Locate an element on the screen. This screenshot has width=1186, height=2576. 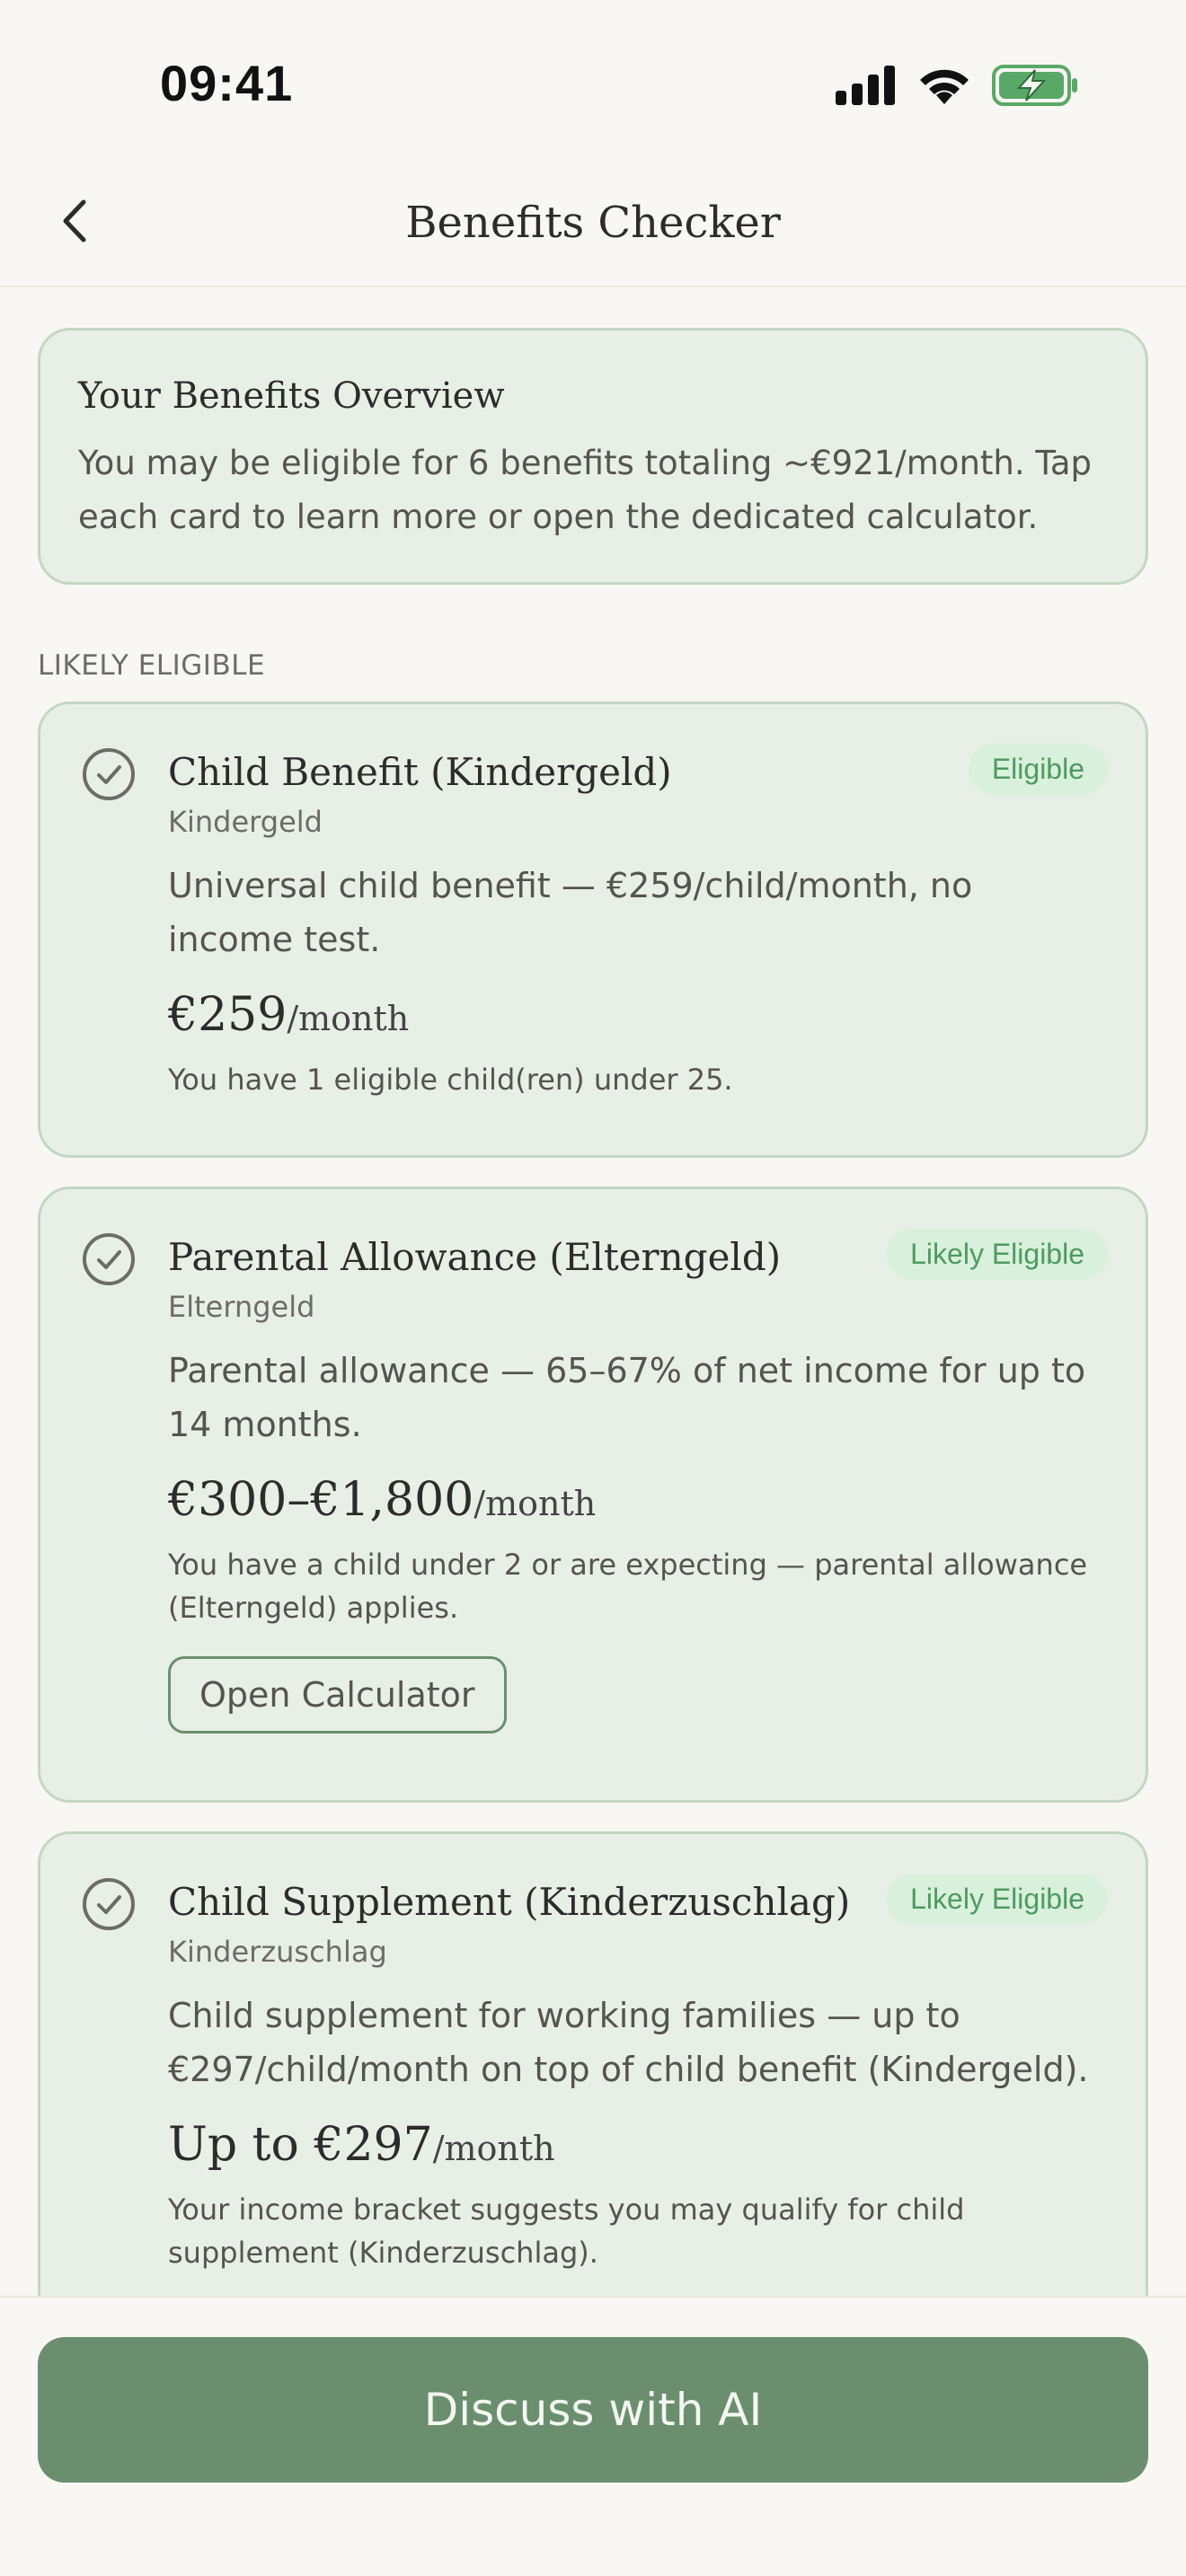
discuss-with-ai-button: Discuss with AI is located at coordinates (593, 2410).